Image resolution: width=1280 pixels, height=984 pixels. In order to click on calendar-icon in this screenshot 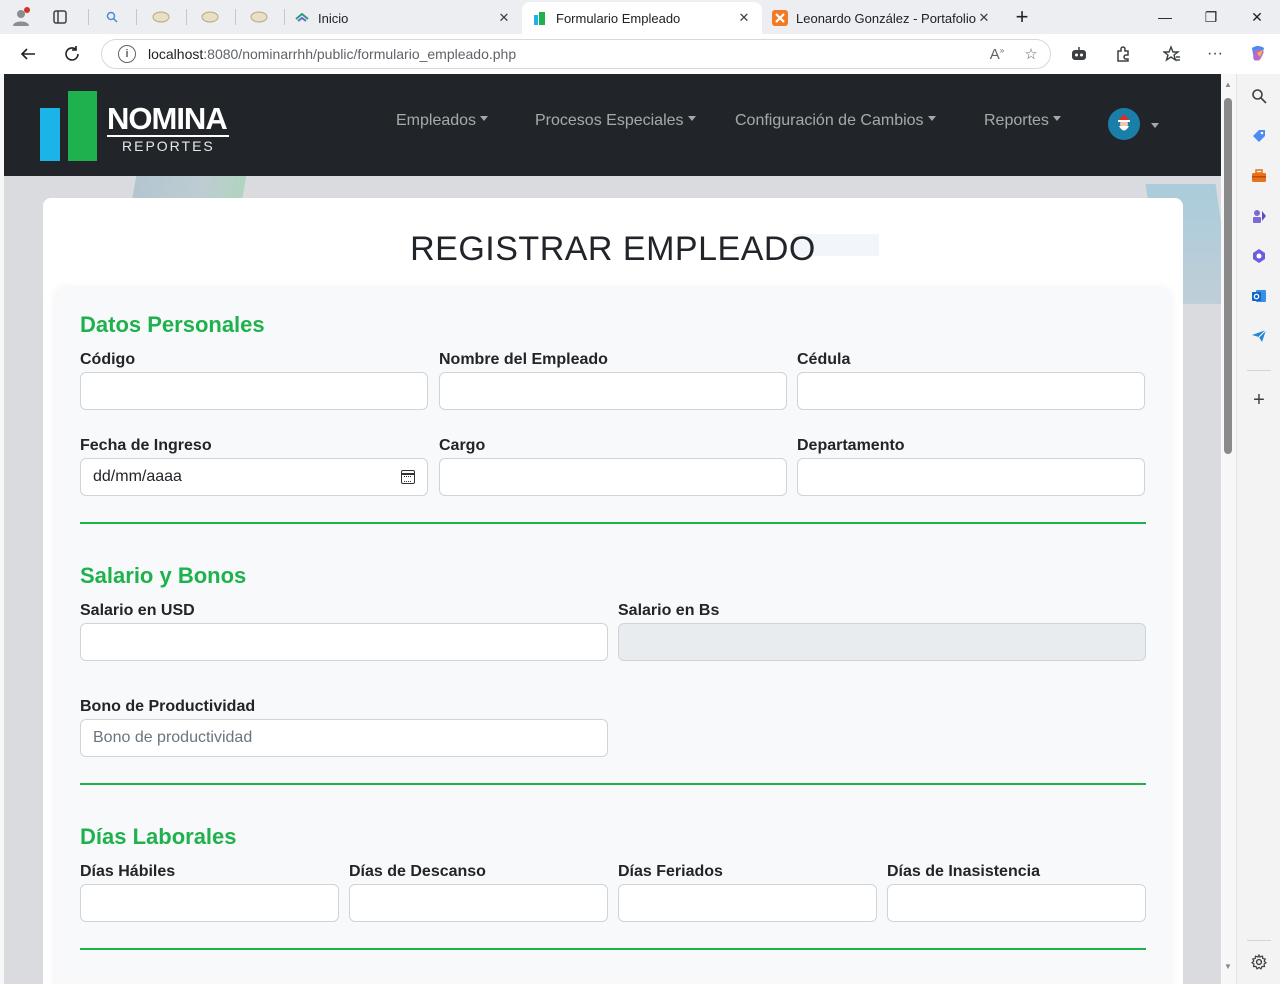, I will do `click(408, 477)`.